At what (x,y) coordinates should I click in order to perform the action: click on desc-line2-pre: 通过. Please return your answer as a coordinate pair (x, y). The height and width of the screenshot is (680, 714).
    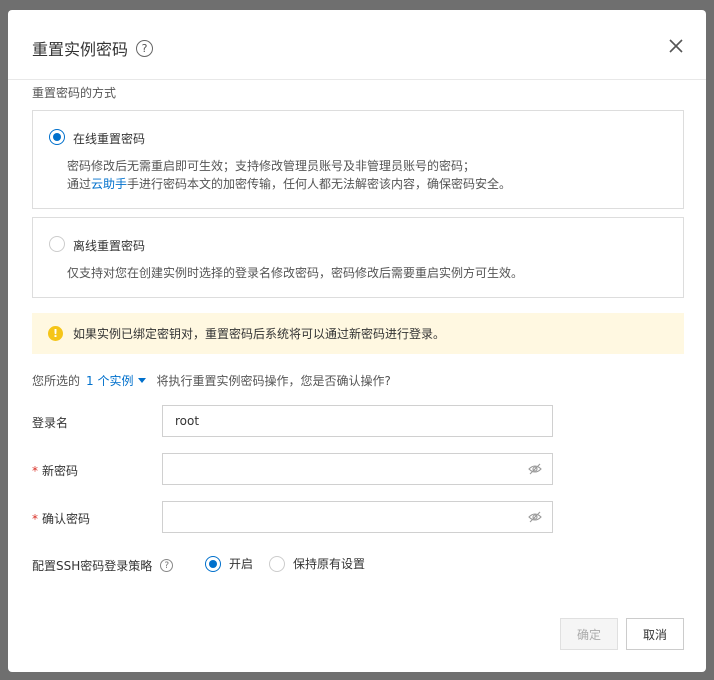
    Looking at the image, I should click on (79, 184).